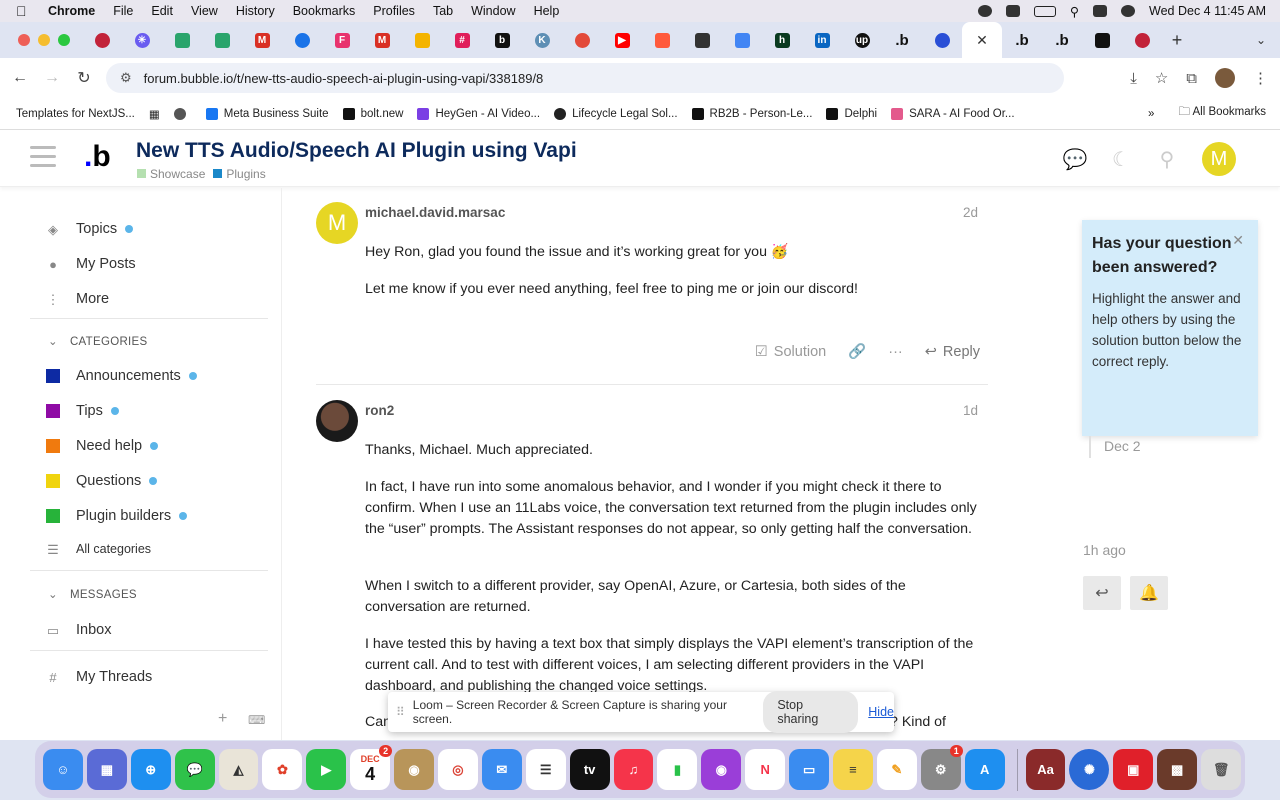  I want to click on post-age: 2d, so click(970, 212).